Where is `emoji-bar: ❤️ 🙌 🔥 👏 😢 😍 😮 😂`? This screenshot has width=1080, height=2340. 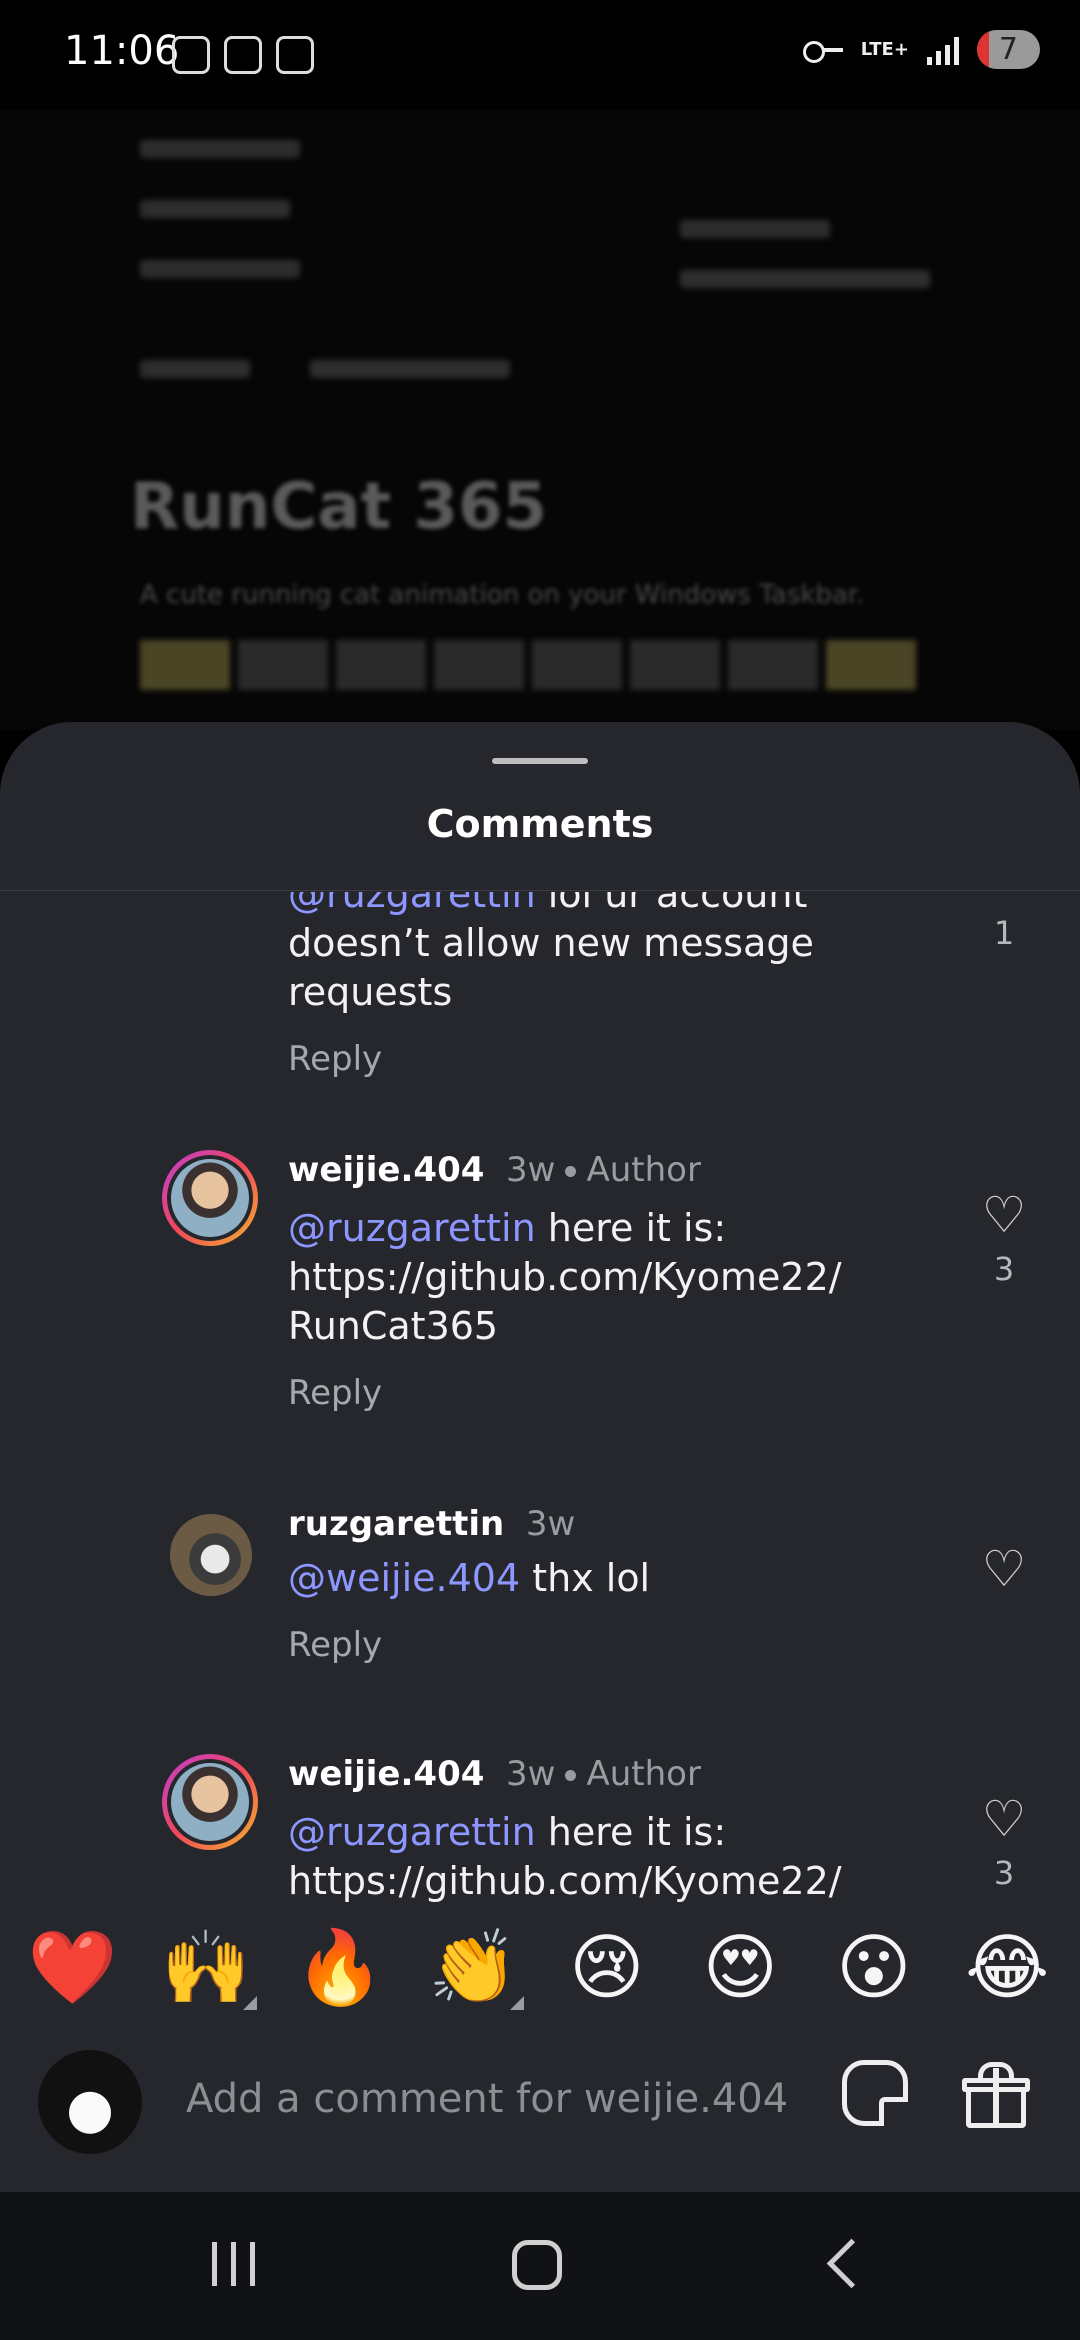 emoji-bar: ❤️ 🙌 🔥 👏 😢 😍 😮 😂 is located at coordinates (540, 1967).